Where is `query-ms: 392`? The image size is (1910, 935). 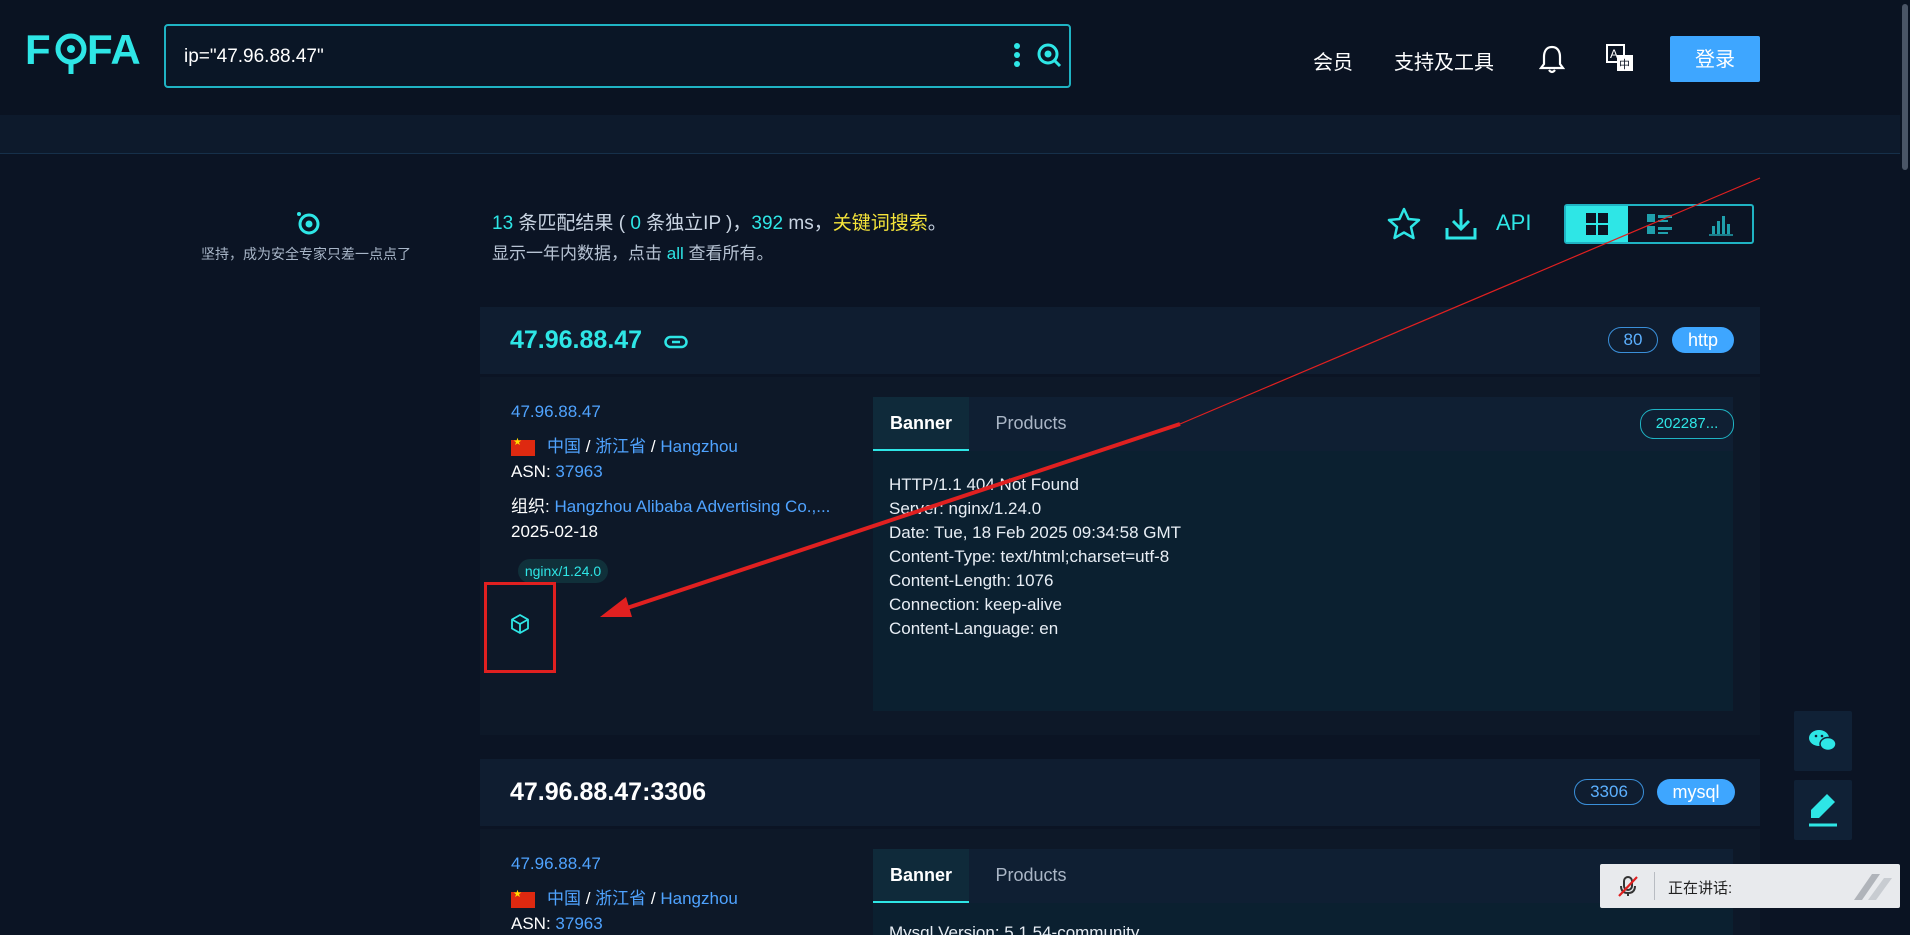
query-ms: 392 is located at coordinates (767, 223).